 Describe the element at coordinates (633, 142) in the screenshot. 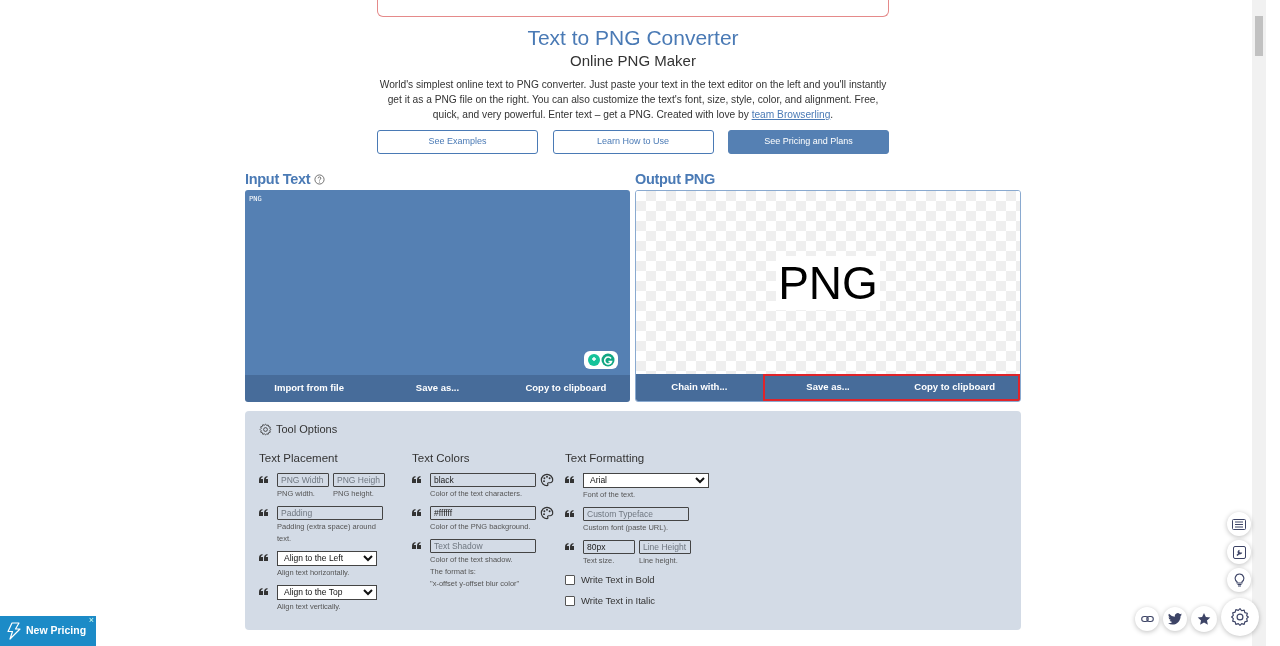

I see `link-button: Learn How to Use` at that location.